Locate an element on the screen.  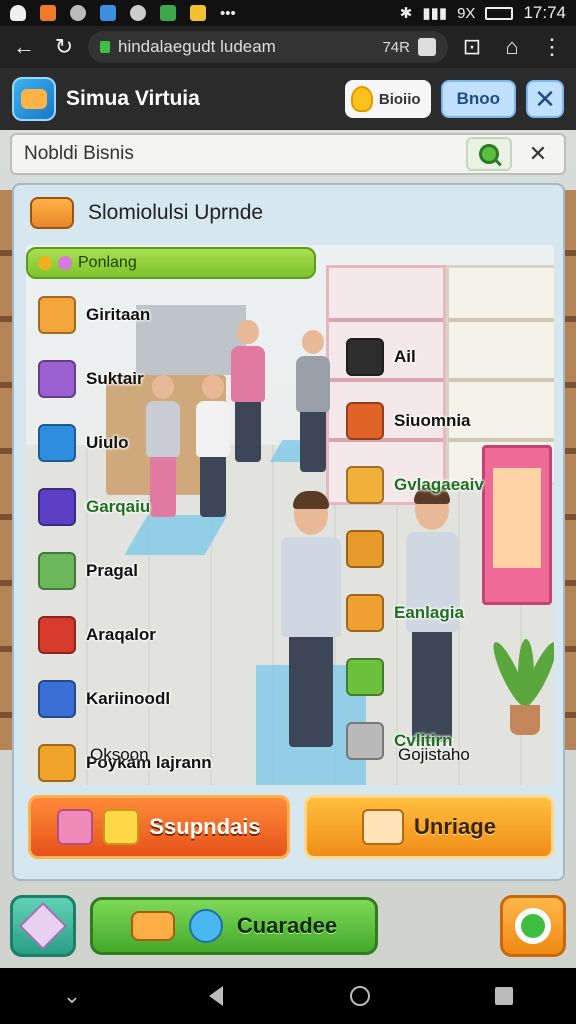
reload-icon: ↻ is located at coordinates (64, 47).